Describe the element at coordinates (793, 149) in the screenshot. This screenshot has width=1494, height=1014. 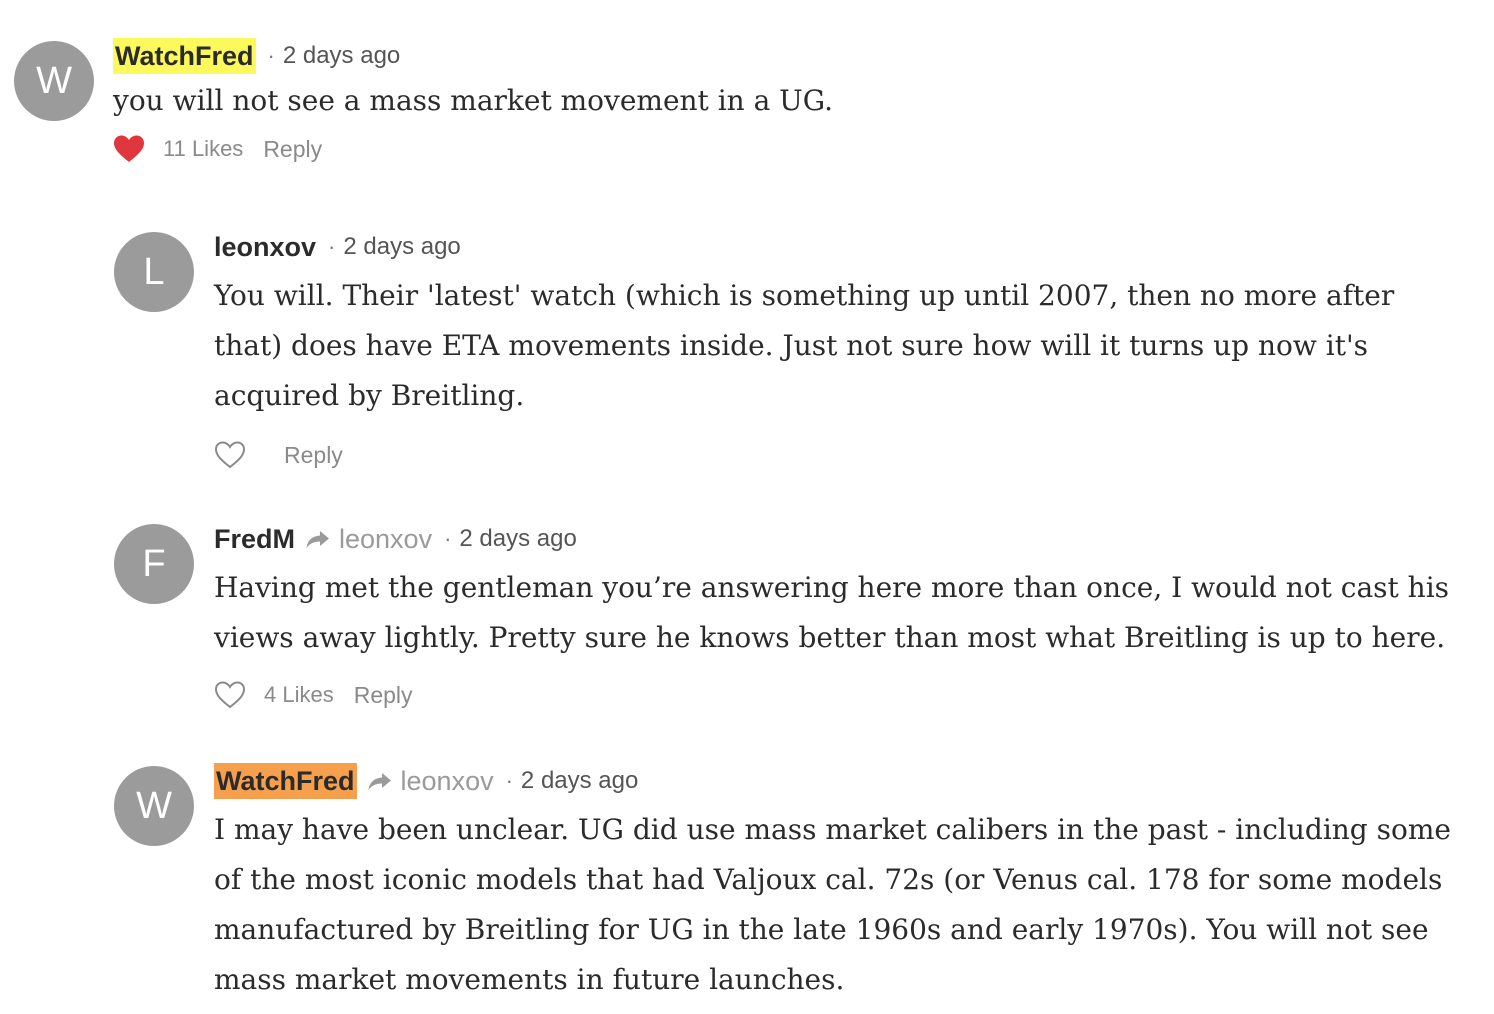
I see `comment-actions: 11 Likes Reply` at that location.